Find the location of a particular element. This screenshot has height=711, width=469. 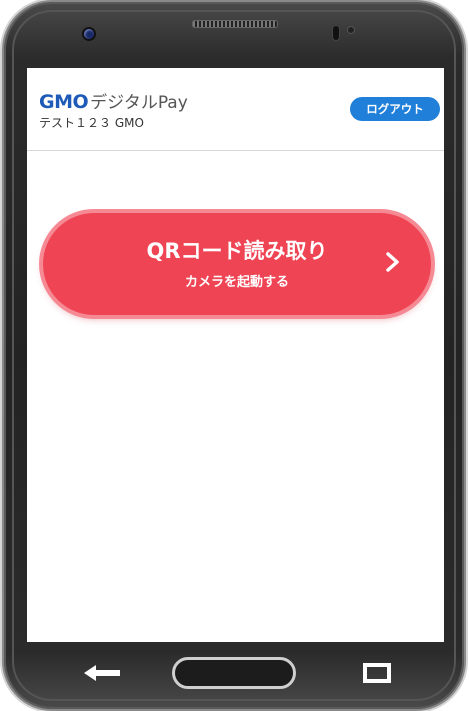

store-name: テスト１２３ GMO is located at coordinates (91, 123).